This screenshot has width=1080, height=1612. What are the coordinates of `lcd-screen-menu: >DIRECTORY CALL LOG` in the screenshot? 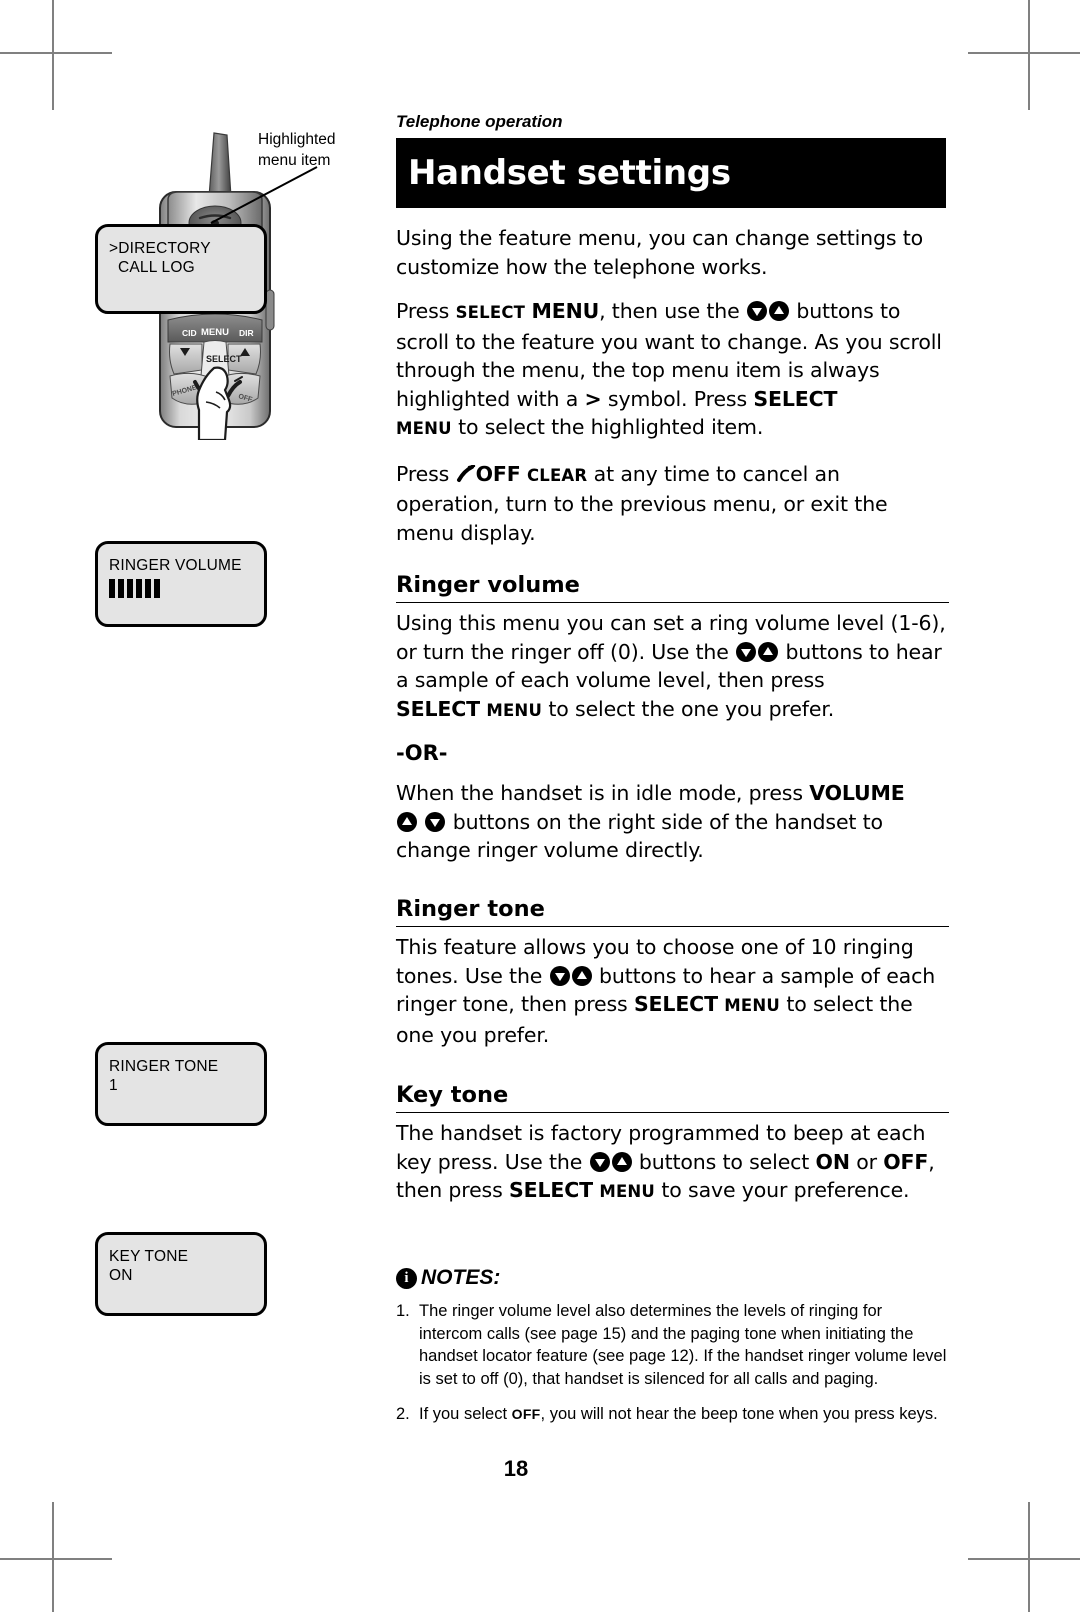 It's located at (181, 269).